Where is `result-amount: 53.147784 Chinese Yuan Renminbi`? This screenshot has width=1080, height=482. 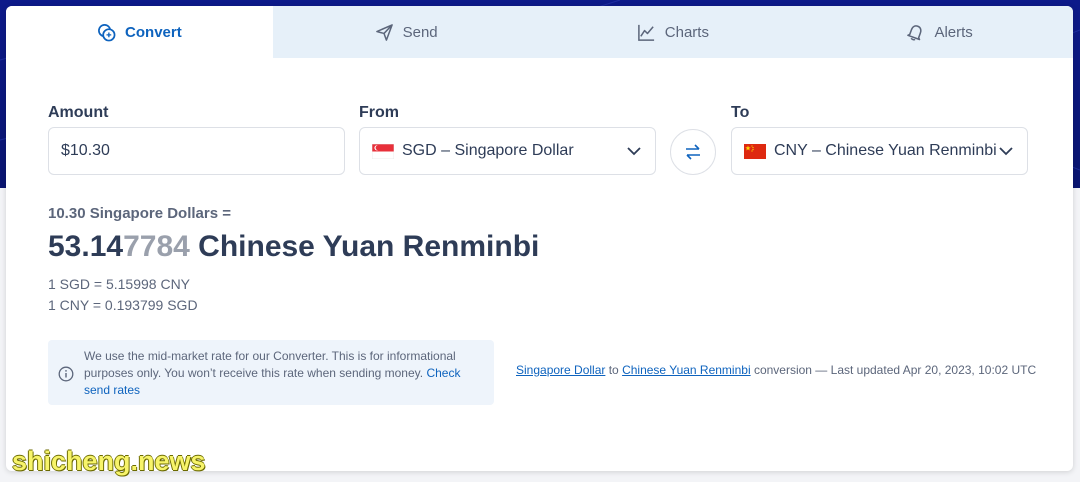
result-amount: 53.147784 Chinese Yuan Renminbi is located at coordinates (293, 247).